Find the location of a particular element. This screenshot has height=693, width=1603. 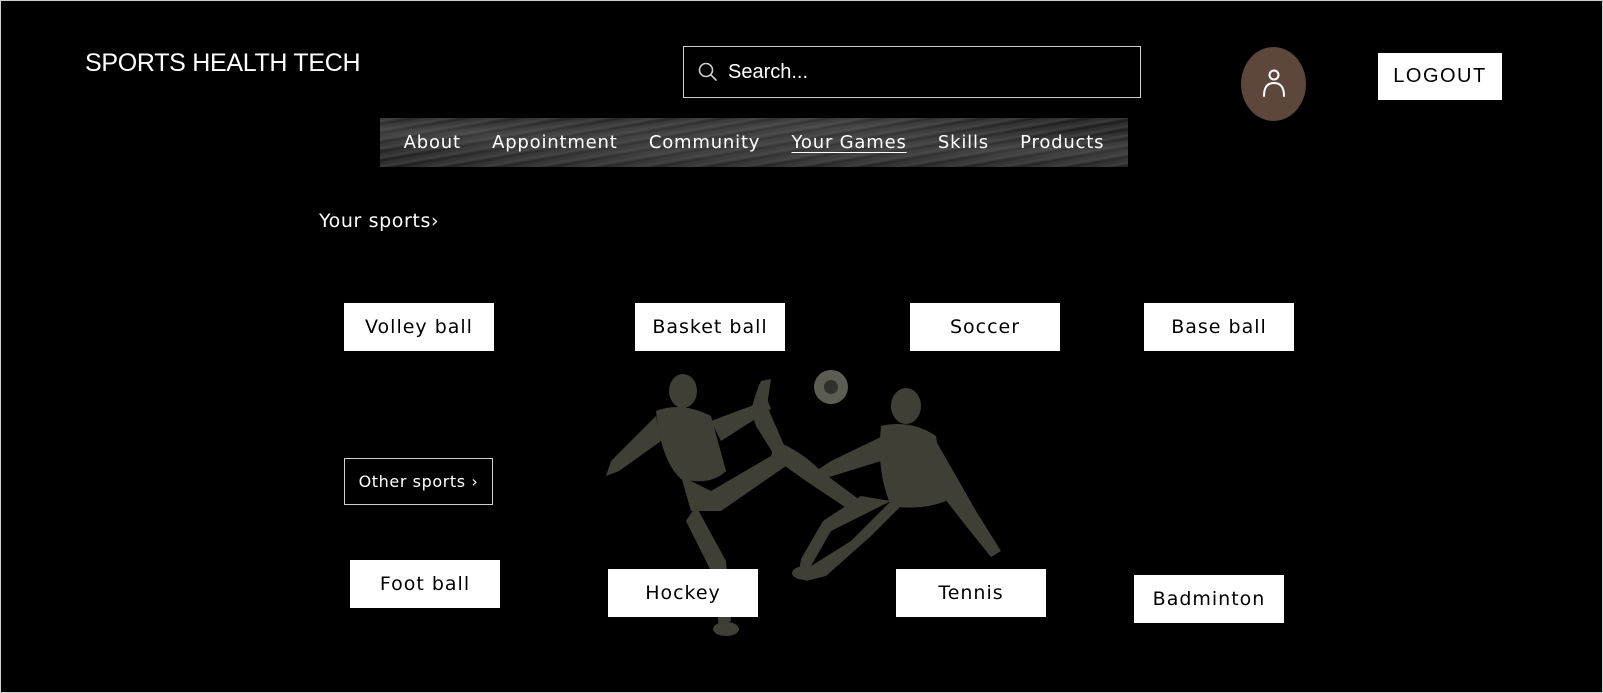

your-sports-link: Your sports› is located at coordinates (379, 221).